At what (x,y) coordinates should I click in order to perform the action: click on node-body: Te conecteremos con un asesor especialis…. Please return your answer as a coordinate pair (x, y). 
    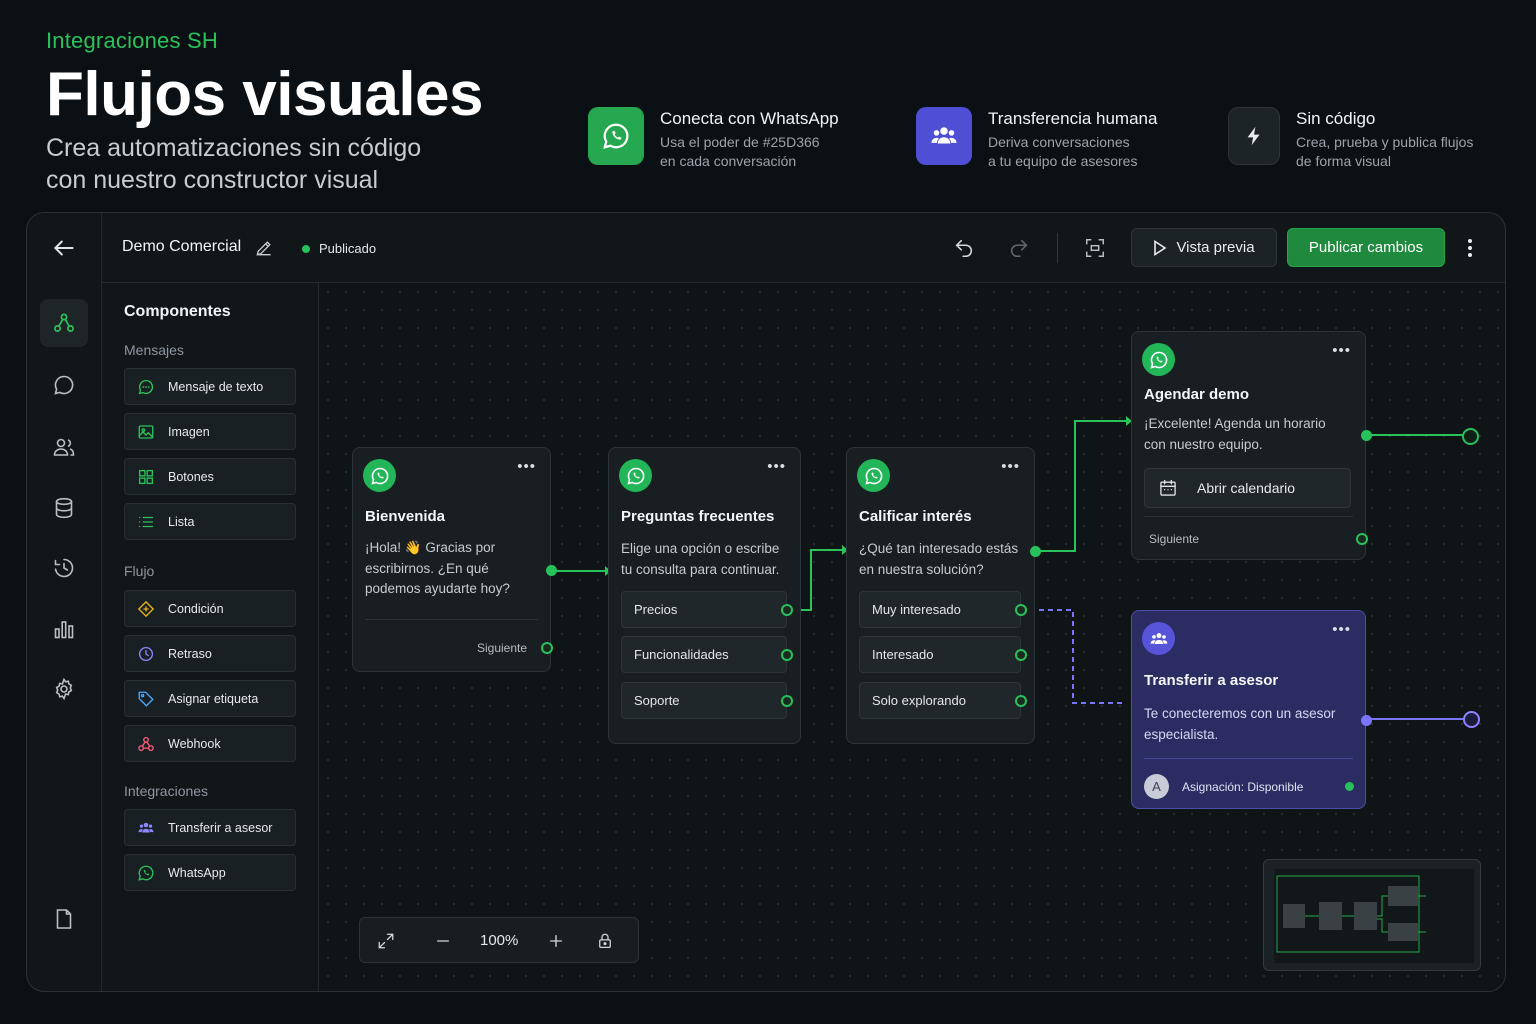
    Looking at the image, I should click on (1239, 724).